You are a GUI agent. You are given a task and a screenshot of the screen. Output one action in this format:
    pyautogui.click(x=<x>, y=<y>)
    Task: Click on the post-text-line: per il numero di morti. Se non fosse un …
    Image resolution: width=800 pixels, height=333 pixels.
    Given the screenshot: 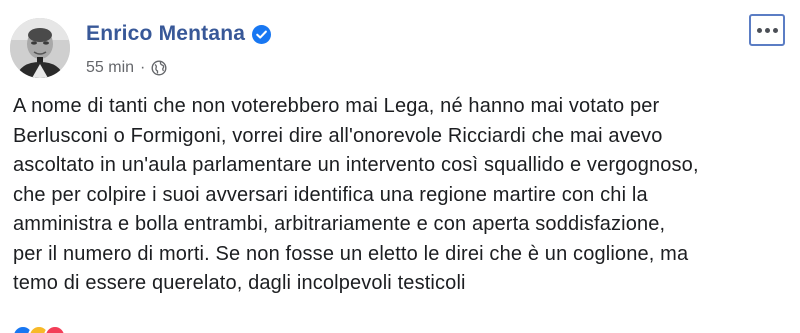 What is the action you would take?
    pyautogui.click(x=351, y=253)
    